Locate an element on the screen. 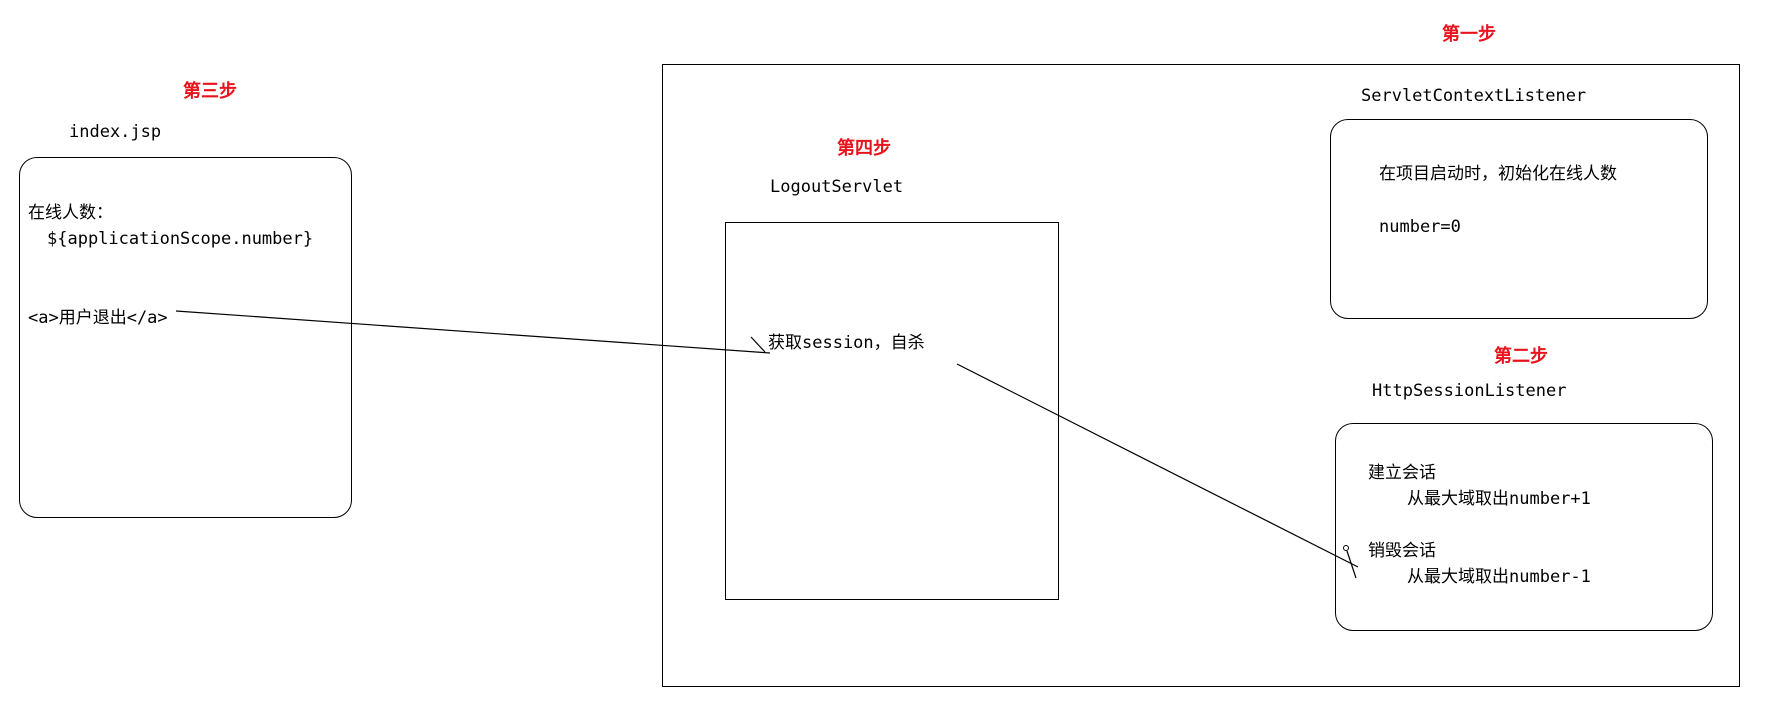  index-jsp-title: index.jsp is located at coordinates (115, 132).